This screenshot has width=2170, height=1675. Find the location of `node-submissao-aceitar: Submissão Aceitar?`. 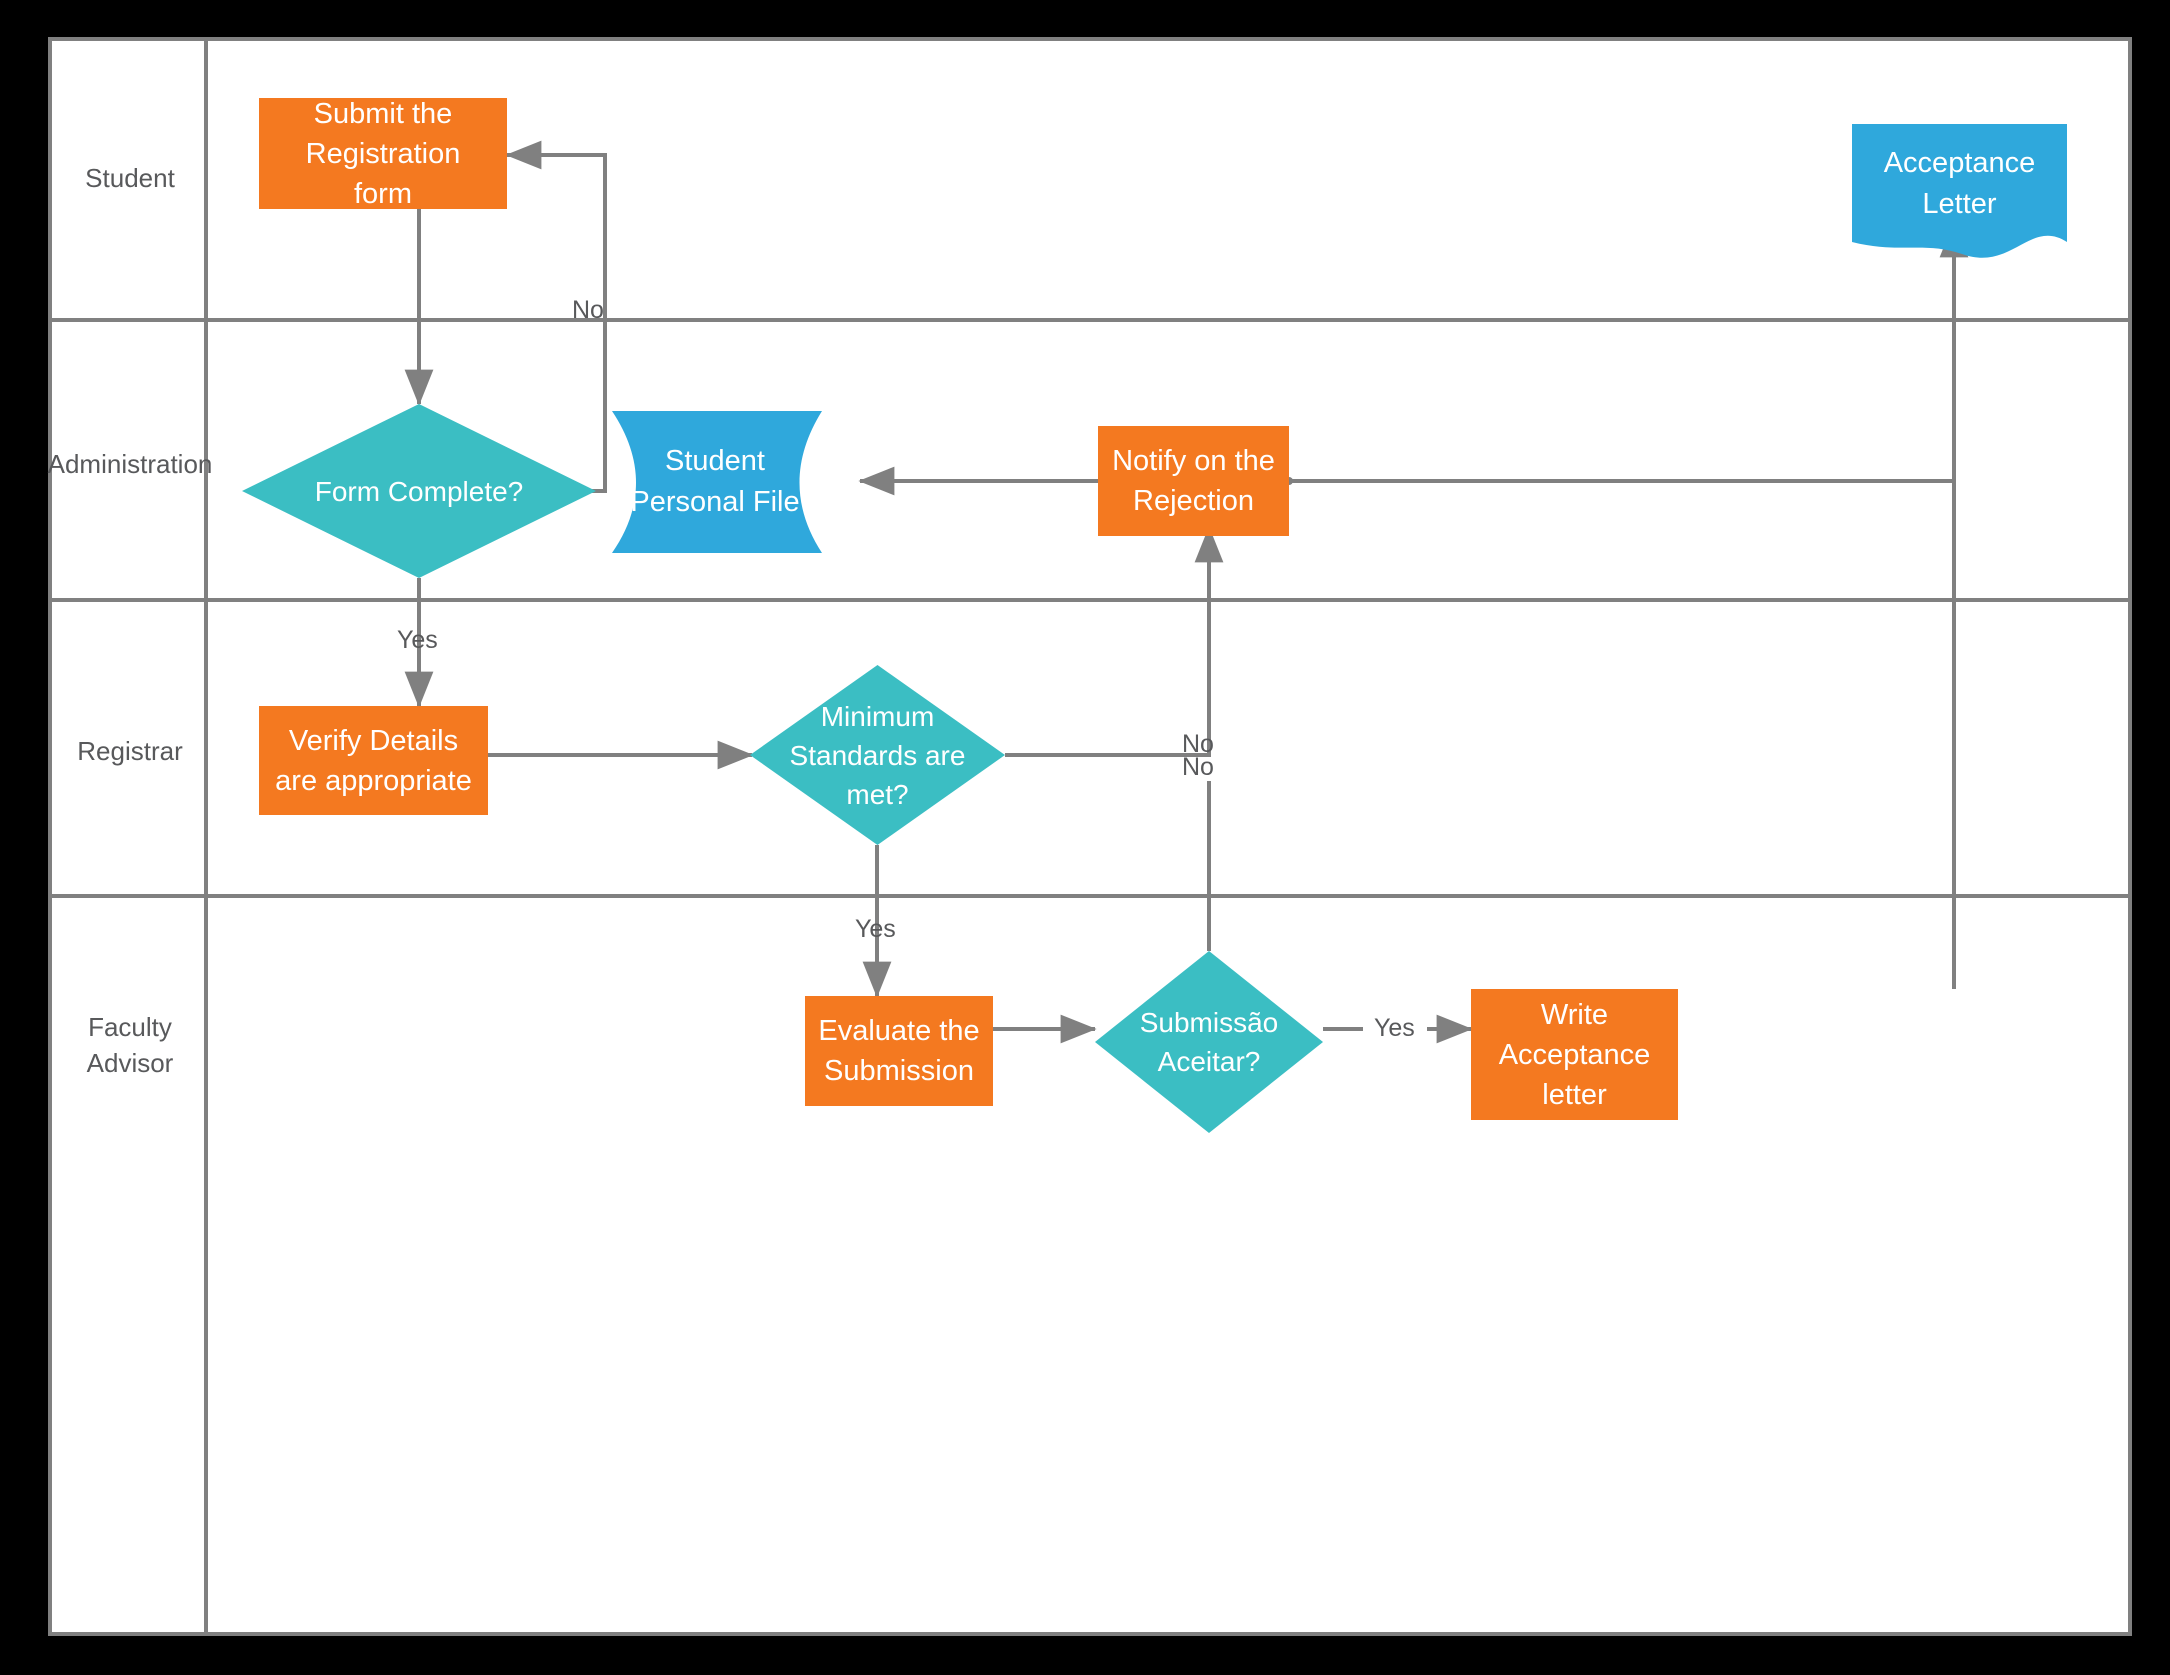

node-submissao-aceitar: Submissão Aceitar? is located at coordinates (1209, 1042).